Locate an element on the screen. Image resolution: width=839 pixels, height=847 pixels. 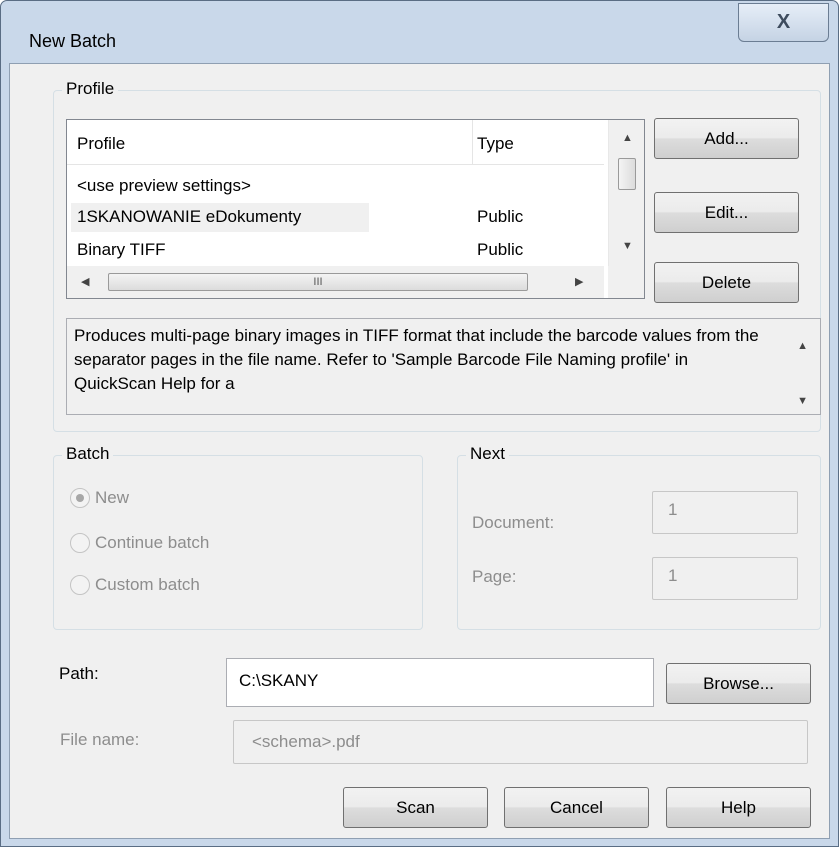
batch-group-label: Batch is located at coordinates (88, 454).